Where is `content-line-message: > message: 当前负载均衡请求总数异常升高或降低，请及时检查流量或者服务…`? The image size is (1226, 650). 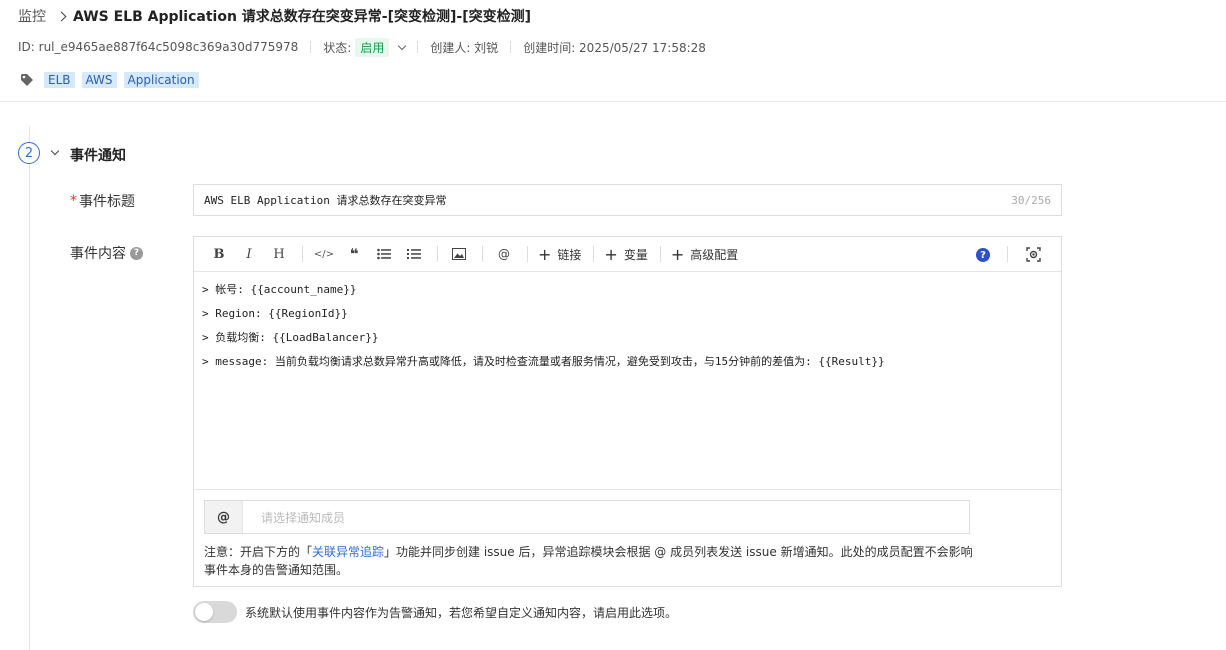
content-line-message: > message: 当前负载均衡请求总数异常升高或降低，请及时检查流量或者服务… is located at coordinates (543, 361).